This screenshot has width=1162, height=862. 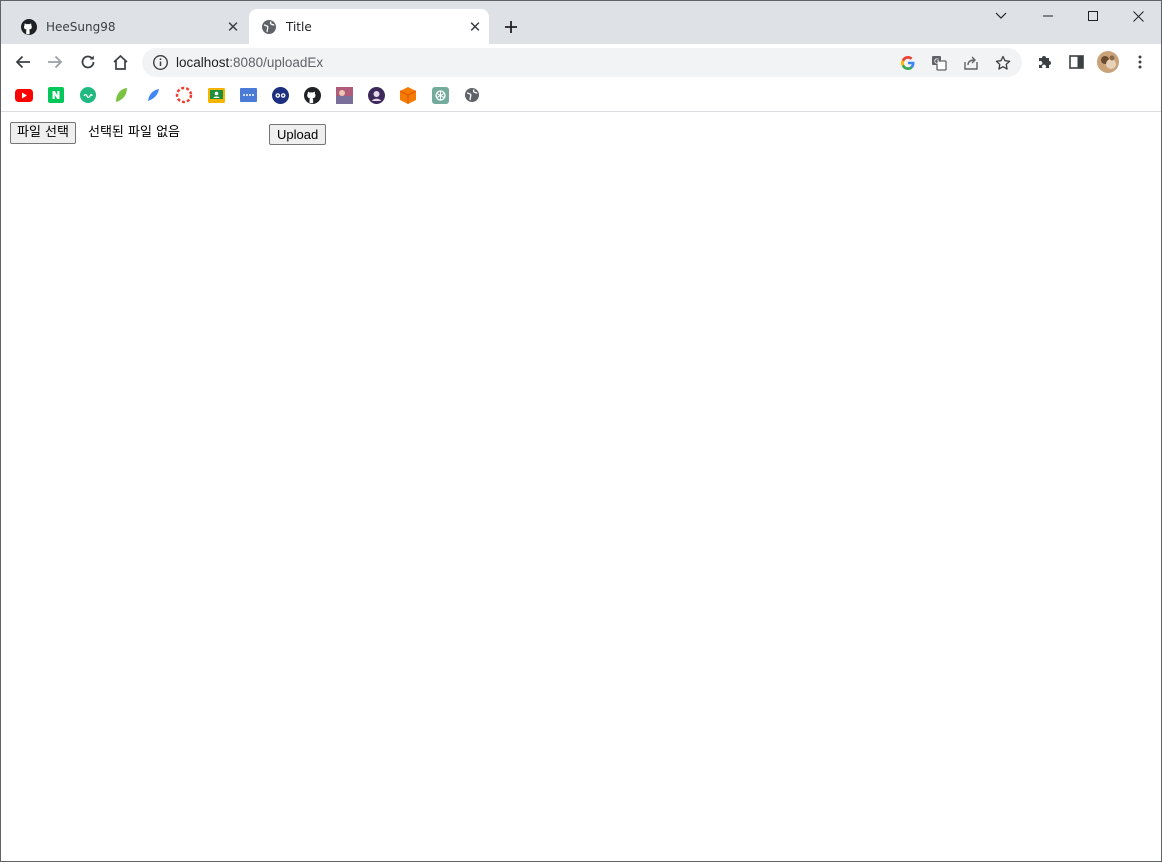 I want to click on bookmark-feather, so click(x=153, y=95).